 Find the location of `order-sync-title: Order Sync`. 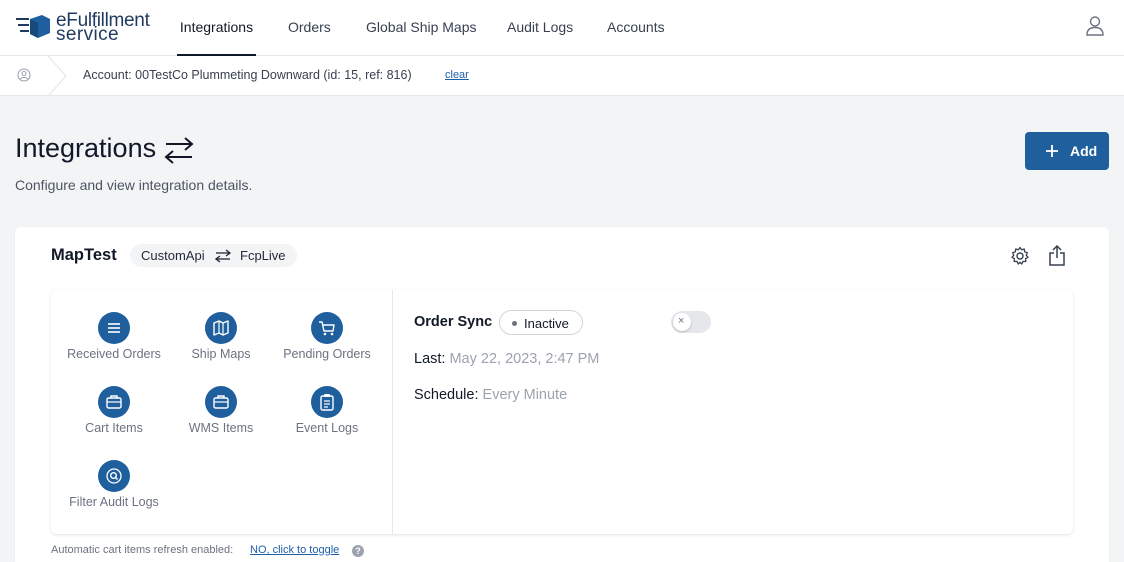

order-sync-title: Order Sync is located at coordinates (453, 322).